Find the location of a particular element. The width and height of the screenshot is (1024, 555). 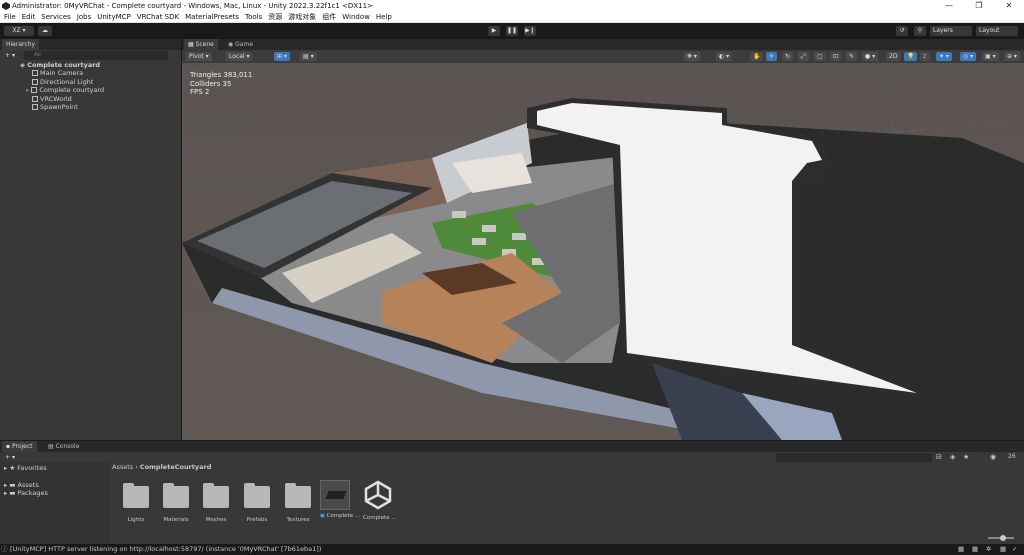

menu-services: Services is located at coordinates (56, 17).